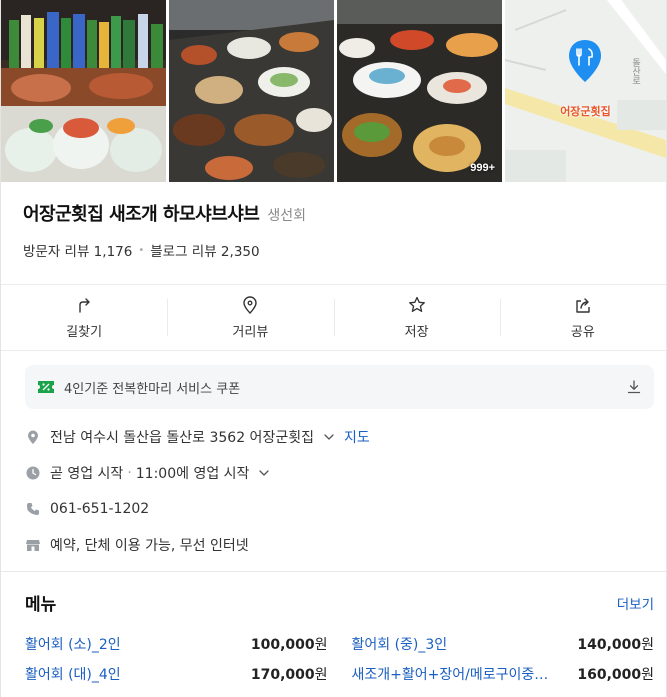  What do you see at coordinates (615, 645) in the screenshot?
I see `menu-item-price: 140,000원` at bounding box center [615, 645].